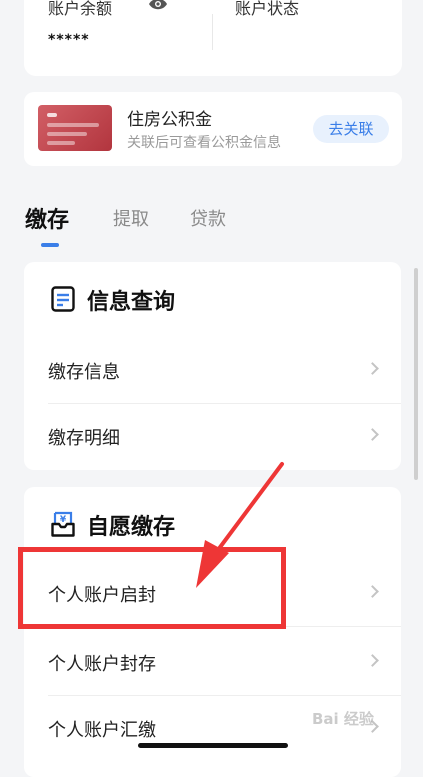 This screenshot has height=777, width=423. Describe the element at coordinates (343, 719) in the screenshot. I see `watermark: Bai 经验` at that location.